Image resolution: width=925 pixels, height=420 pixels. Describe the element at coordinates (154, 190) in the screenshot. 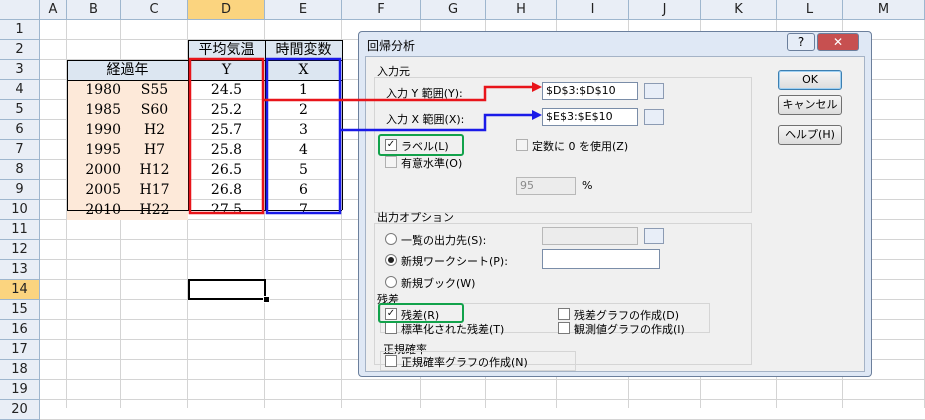

I see `era-cell: H17` at that location.